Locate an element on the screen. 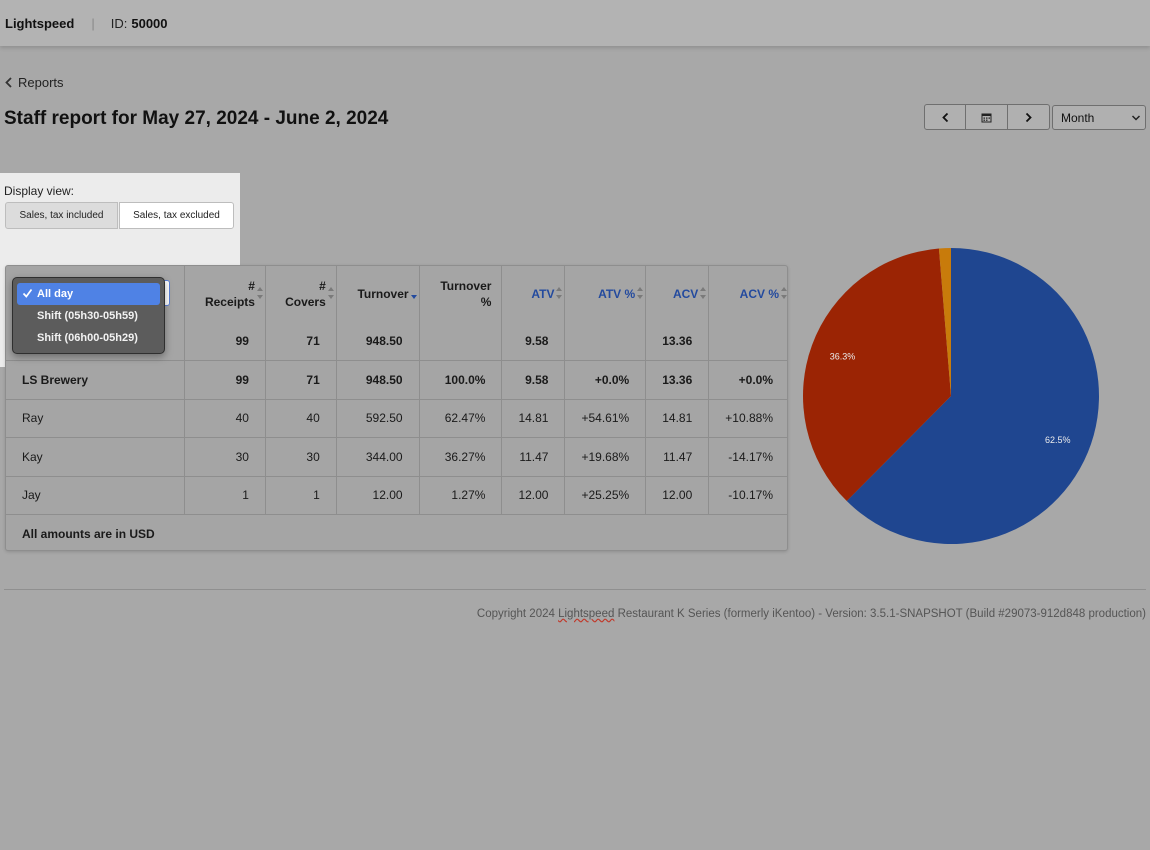  shift-option-0600: Shift (06h00-05h29) is located at coordinates (88, 338).